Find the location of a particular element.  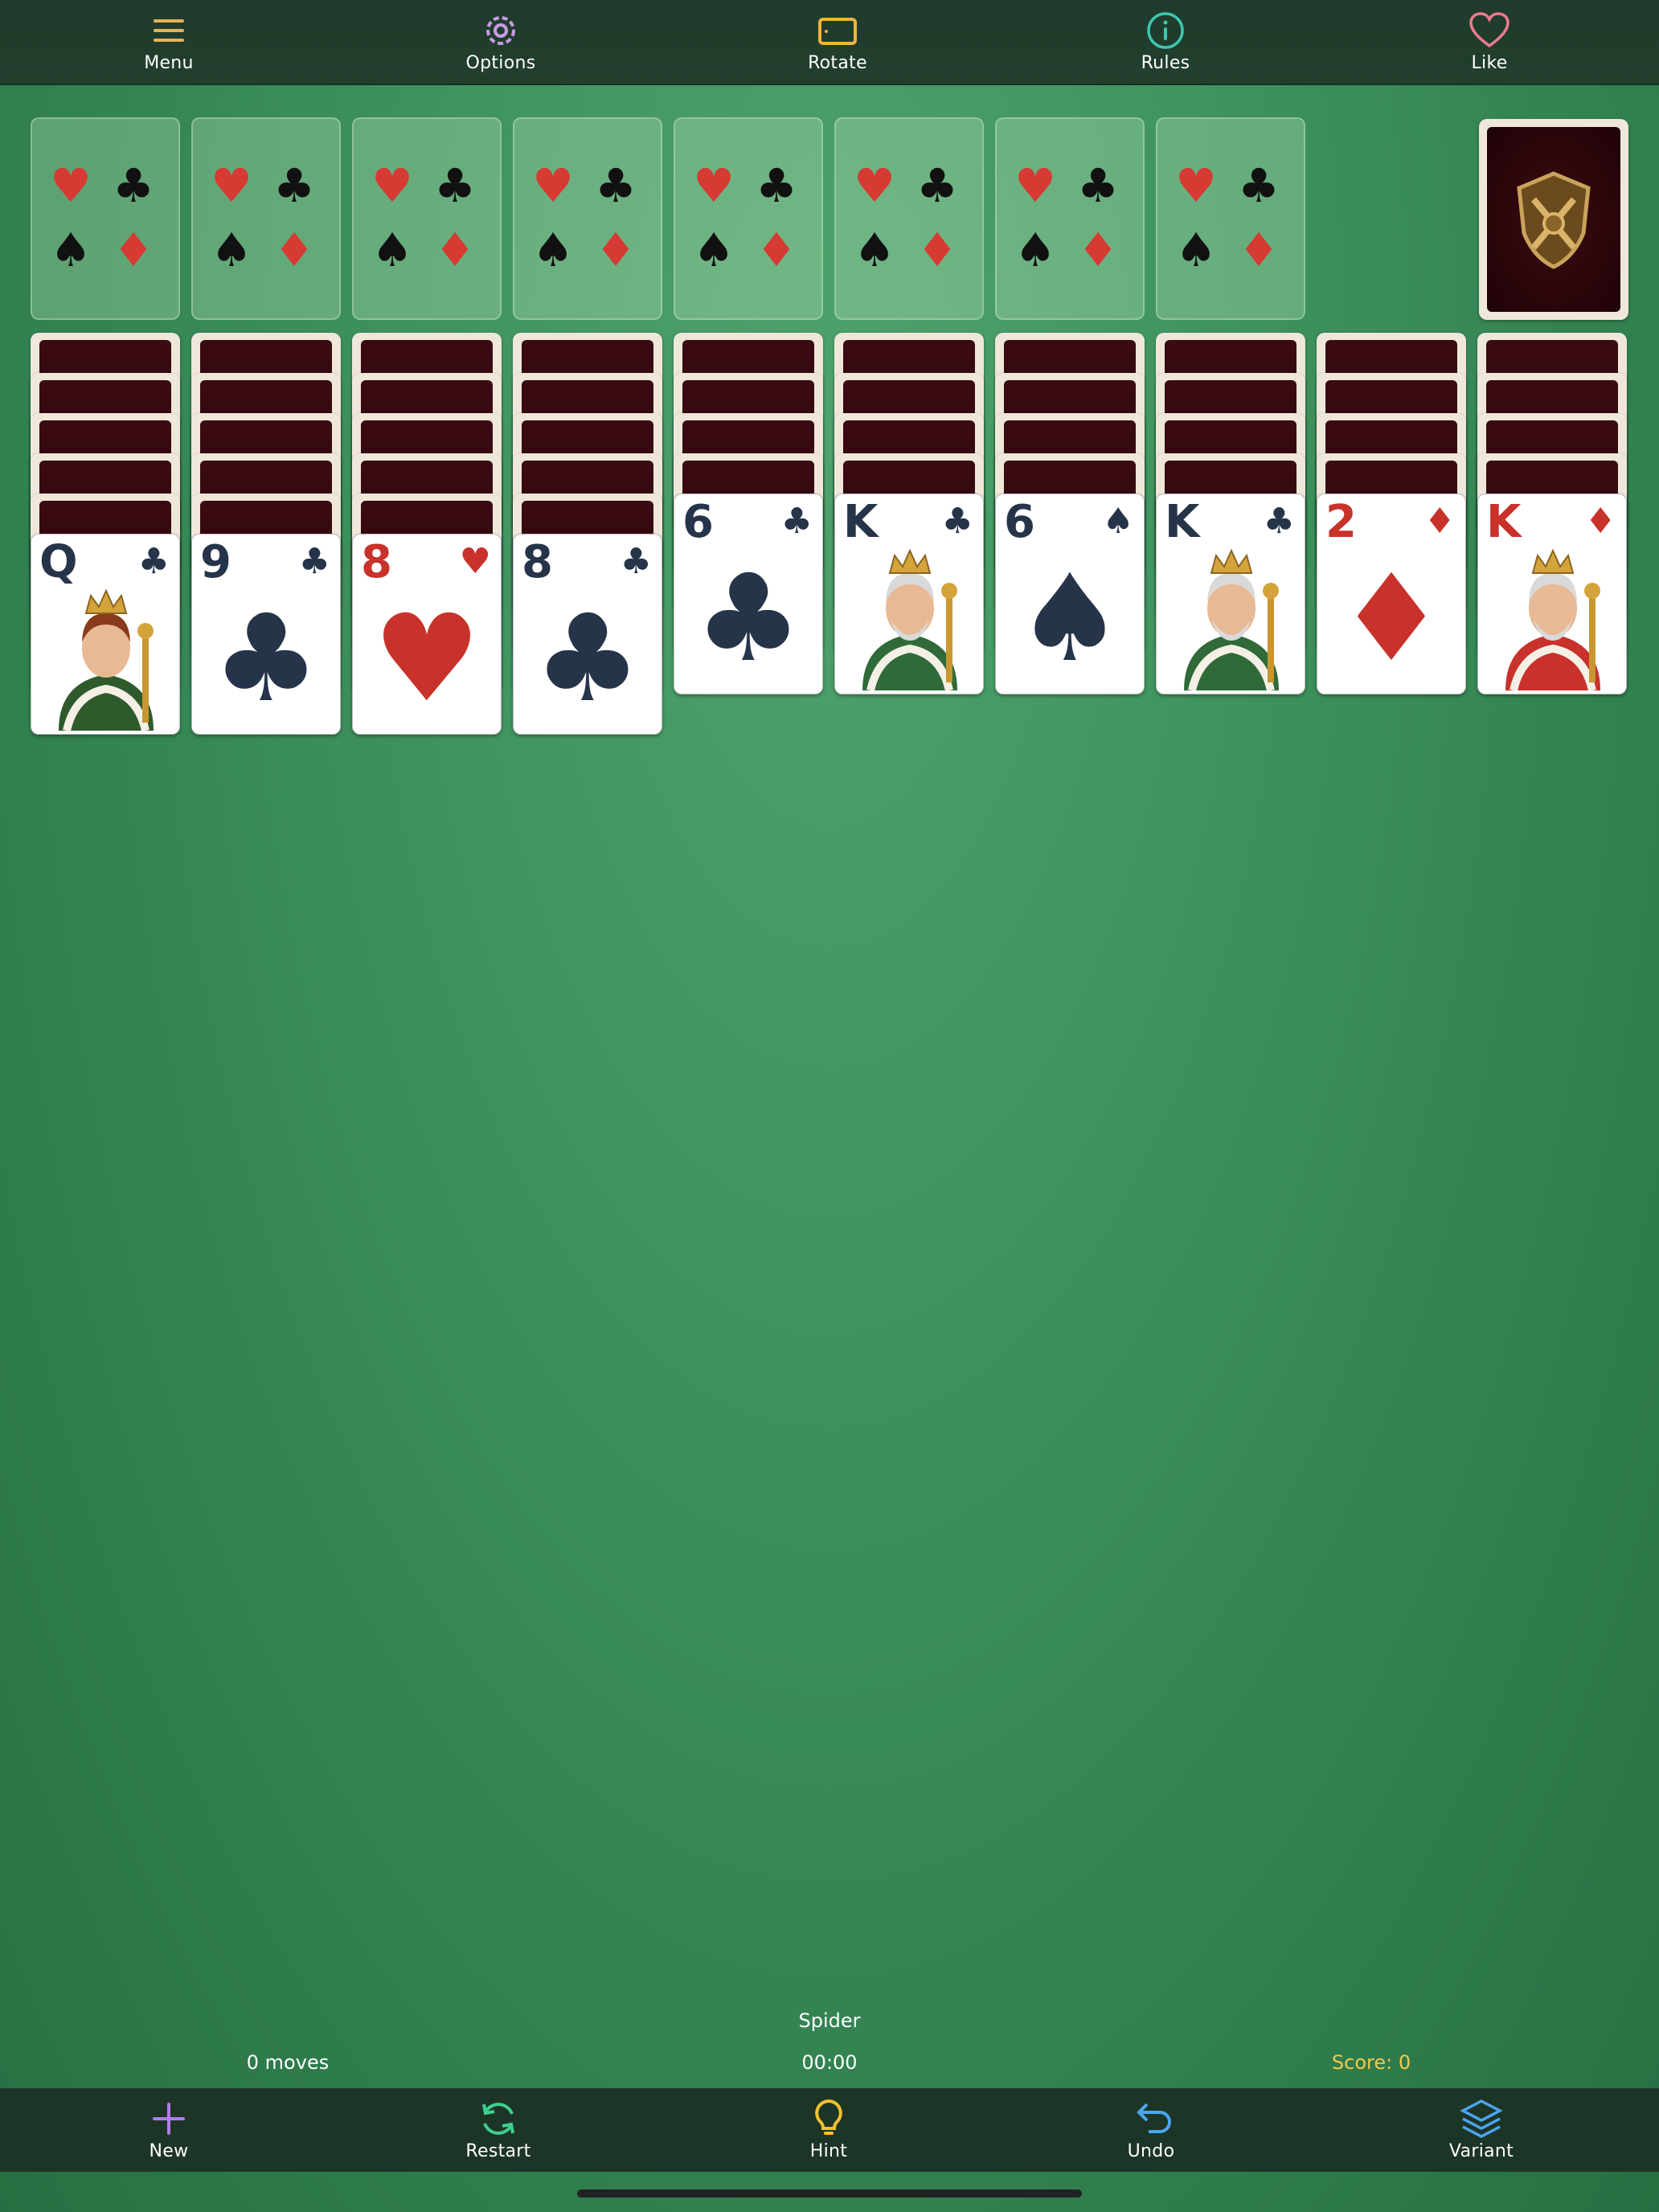

score: Score: 0 is located at coordinates (1371, 2062).